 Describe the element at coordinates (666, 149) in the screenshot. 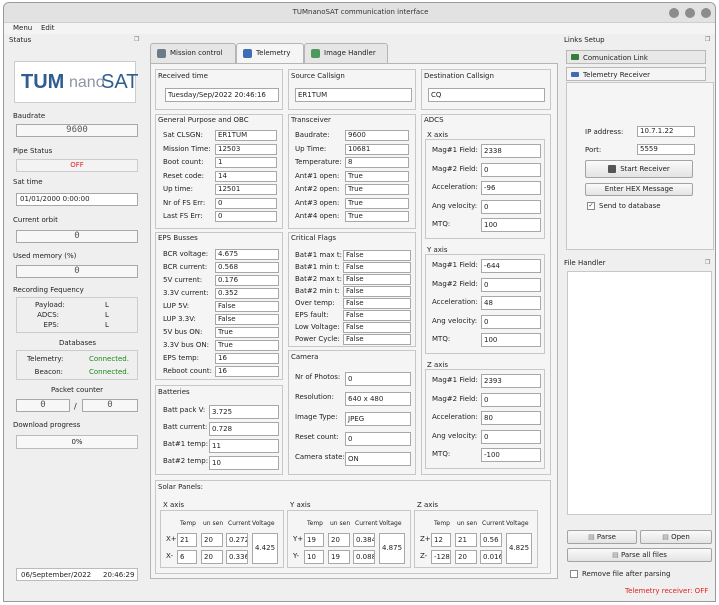

I see `port-field: 5559` at that location.